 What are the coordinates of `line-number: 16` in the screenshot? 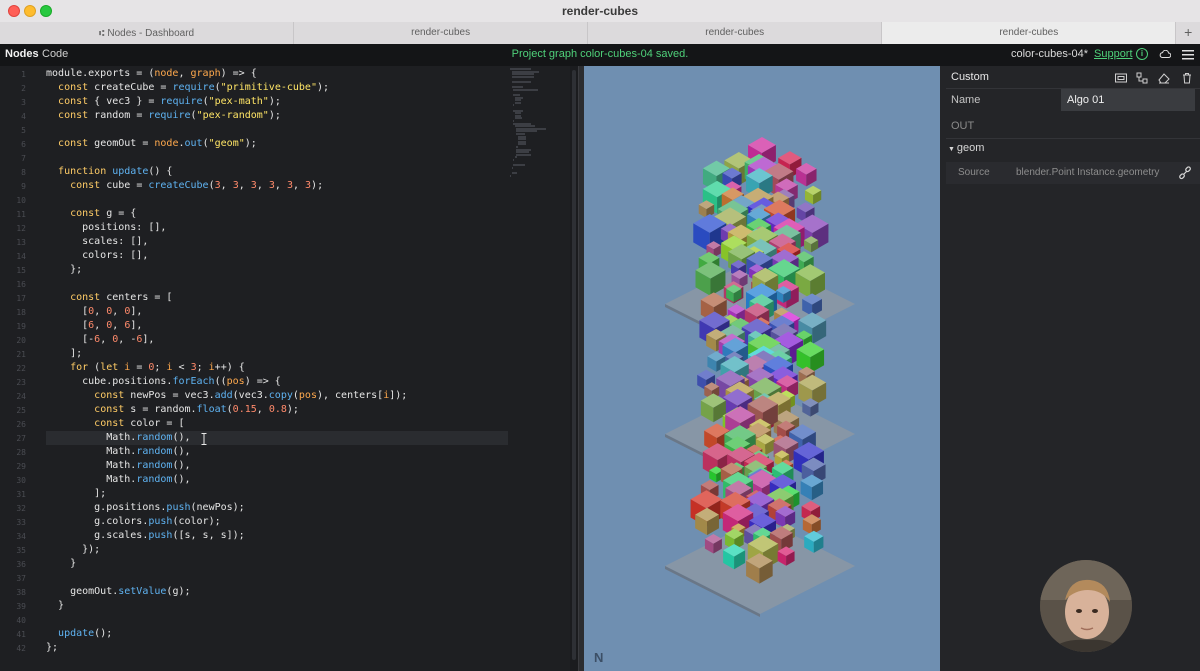 It's located at (21, 284).